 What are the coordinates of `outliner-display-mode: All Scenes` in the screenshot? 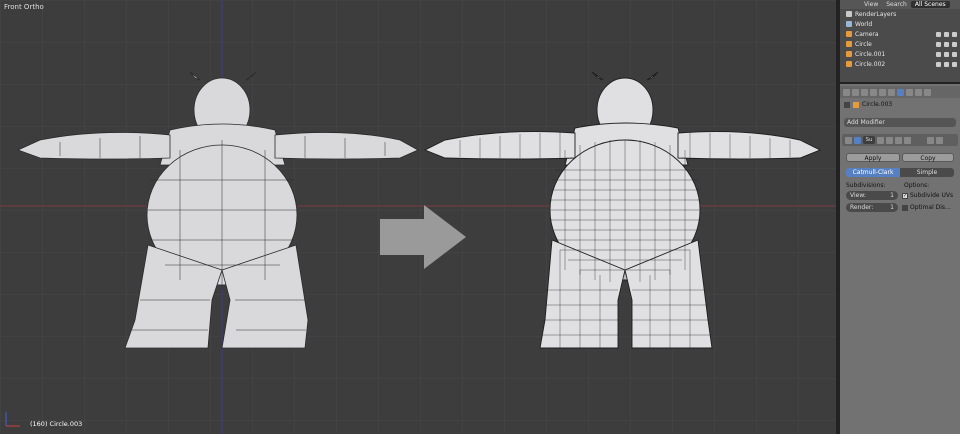 It's located at (930, 4).